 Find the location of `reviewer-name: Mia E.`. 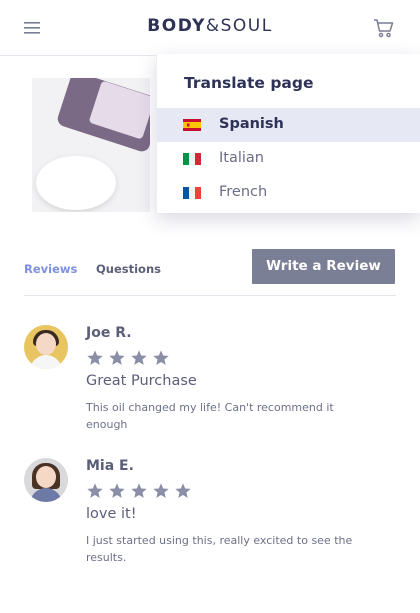

reviewer-name: Mia E. is located at coordinates (110, 466).